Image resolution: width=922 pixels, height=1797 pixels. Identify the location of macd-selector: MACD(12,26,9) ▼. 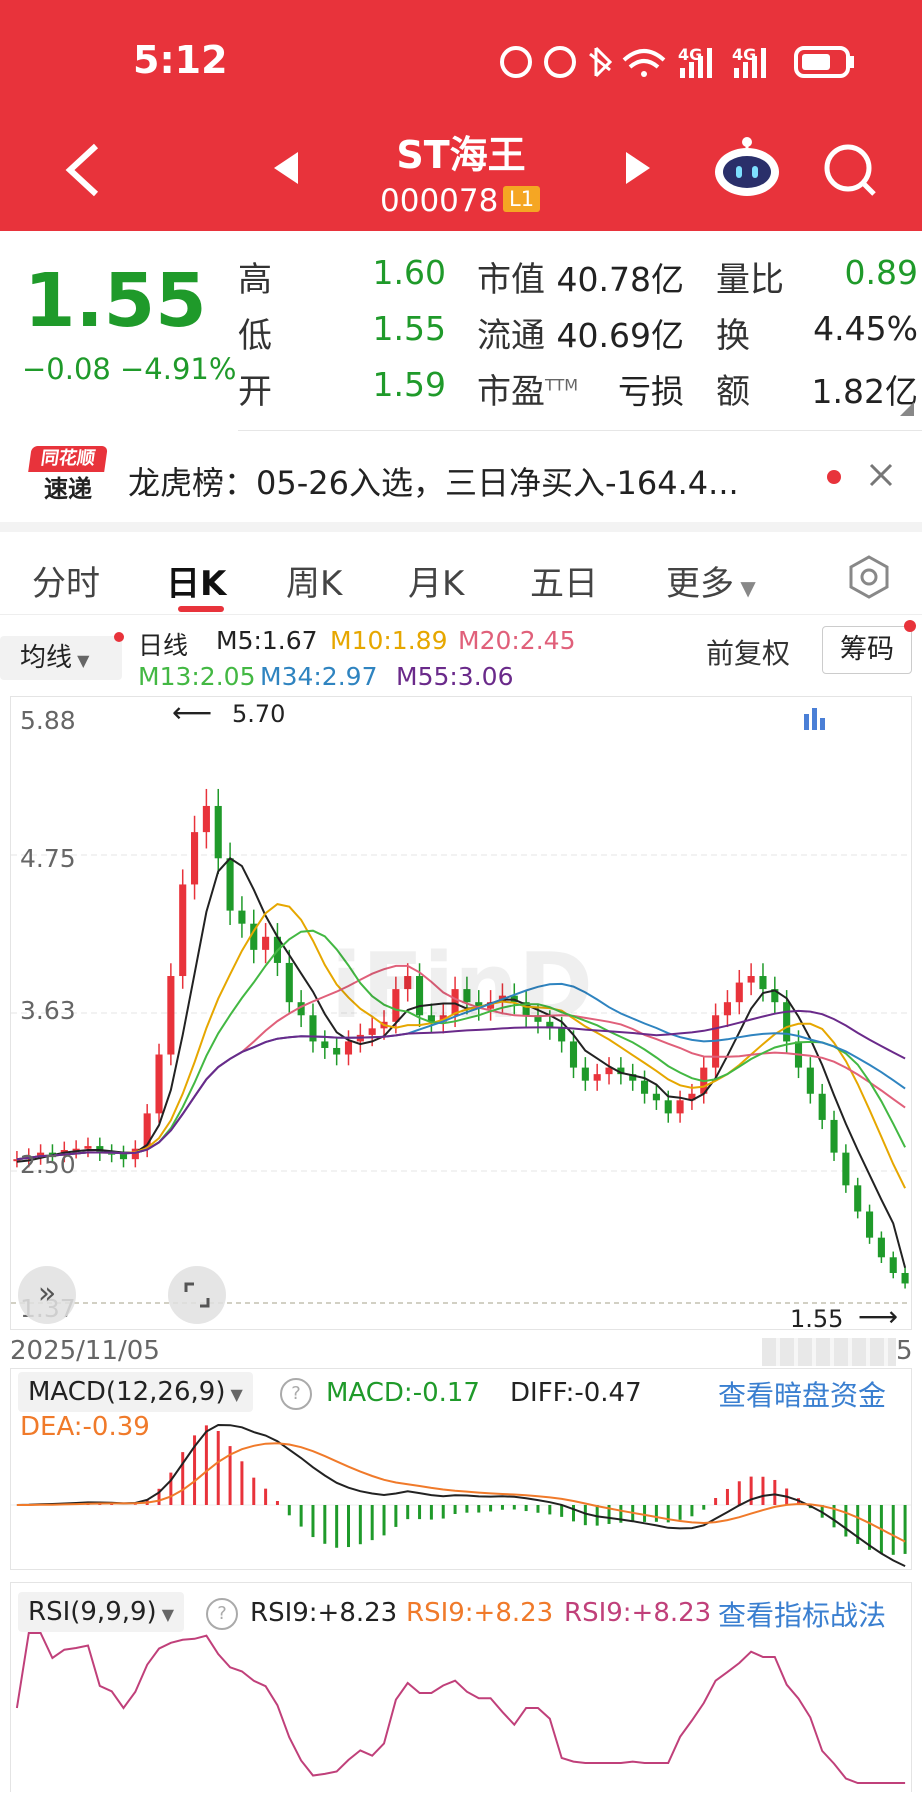
(135, 1392).